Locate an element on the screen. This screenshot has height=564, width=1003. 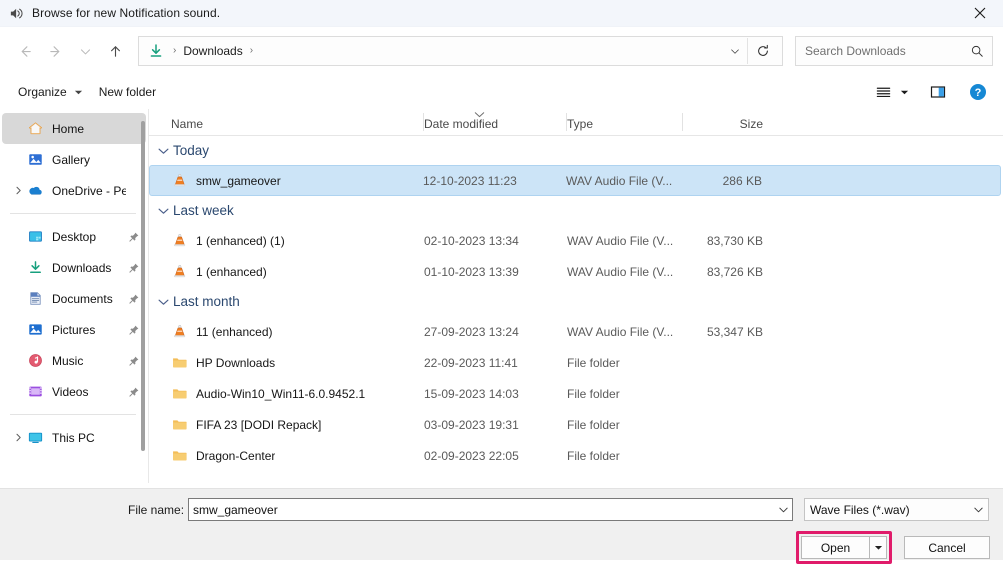
list-view-icon is located at coordinates (883, 92).